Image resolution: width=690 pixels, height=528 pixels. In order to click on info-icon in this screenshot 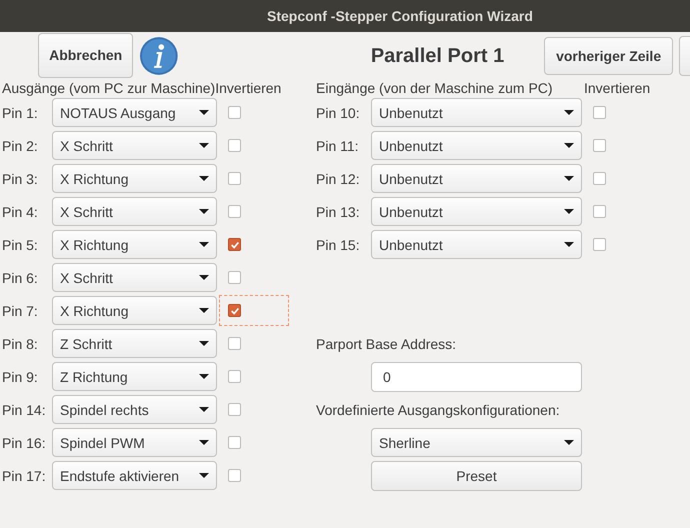, I will do `click(159, 56)`.